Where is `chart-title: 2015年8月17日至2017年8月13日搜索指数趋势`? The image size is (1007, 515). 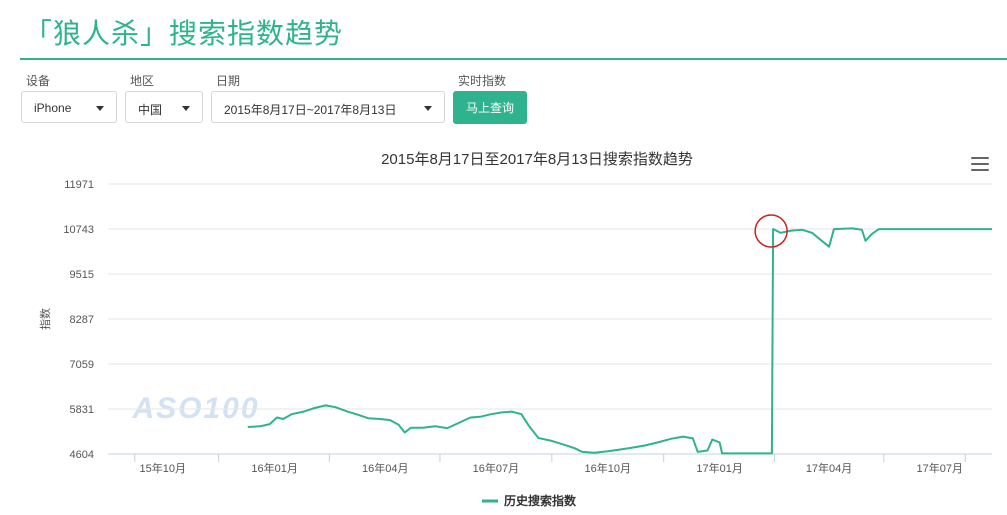
chart-title: 2015年8月17日至2017年8月13日搜索指数趋势 is located at coordinates (537, 159).